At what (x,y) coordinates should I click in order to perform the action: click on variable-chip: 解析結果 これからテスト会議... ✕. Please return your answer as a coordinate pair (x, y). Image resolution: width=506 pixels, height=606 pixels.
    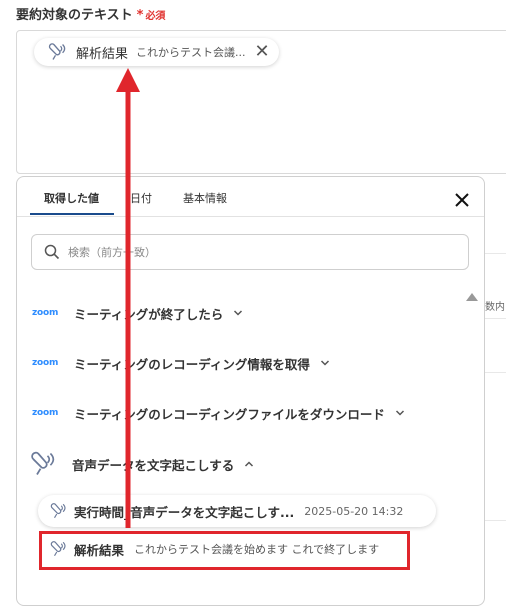
    Looking at the image, I should click on (156, 52).